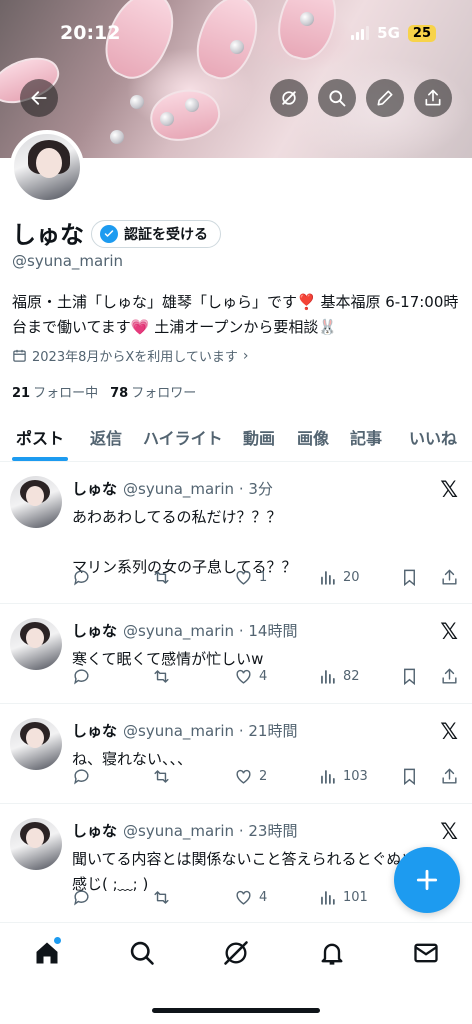 The width and height of the screenshot is (472, 1024). I want to click on profile-name: しゅな, so click(48, 235).